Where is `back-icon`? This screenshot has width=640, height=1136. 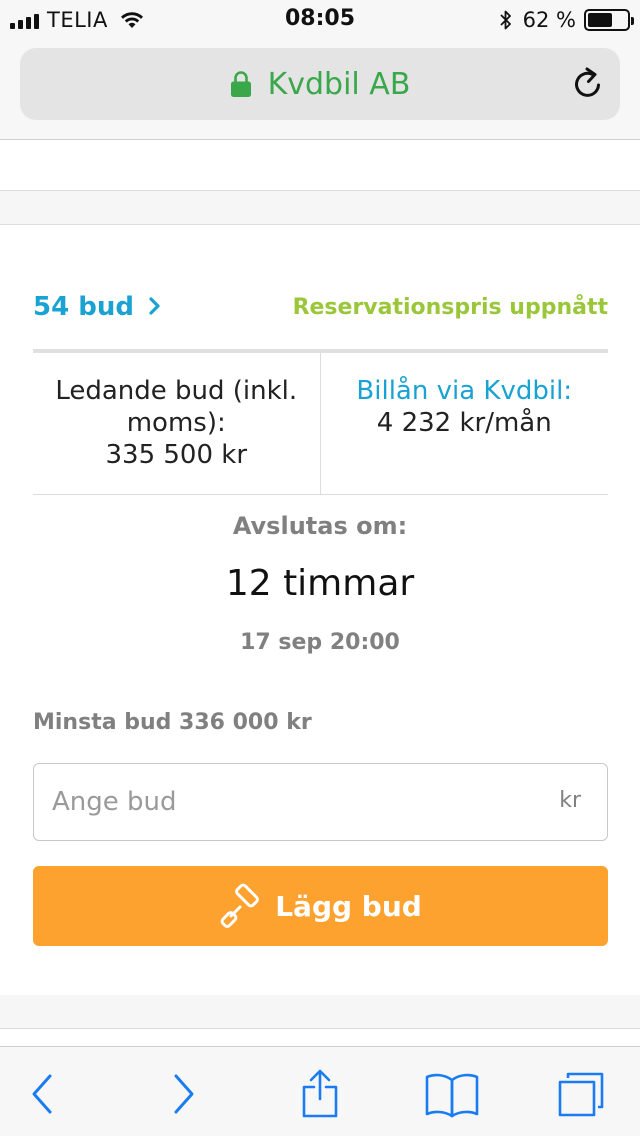
back-icon is located at coordinates (42, 1094).